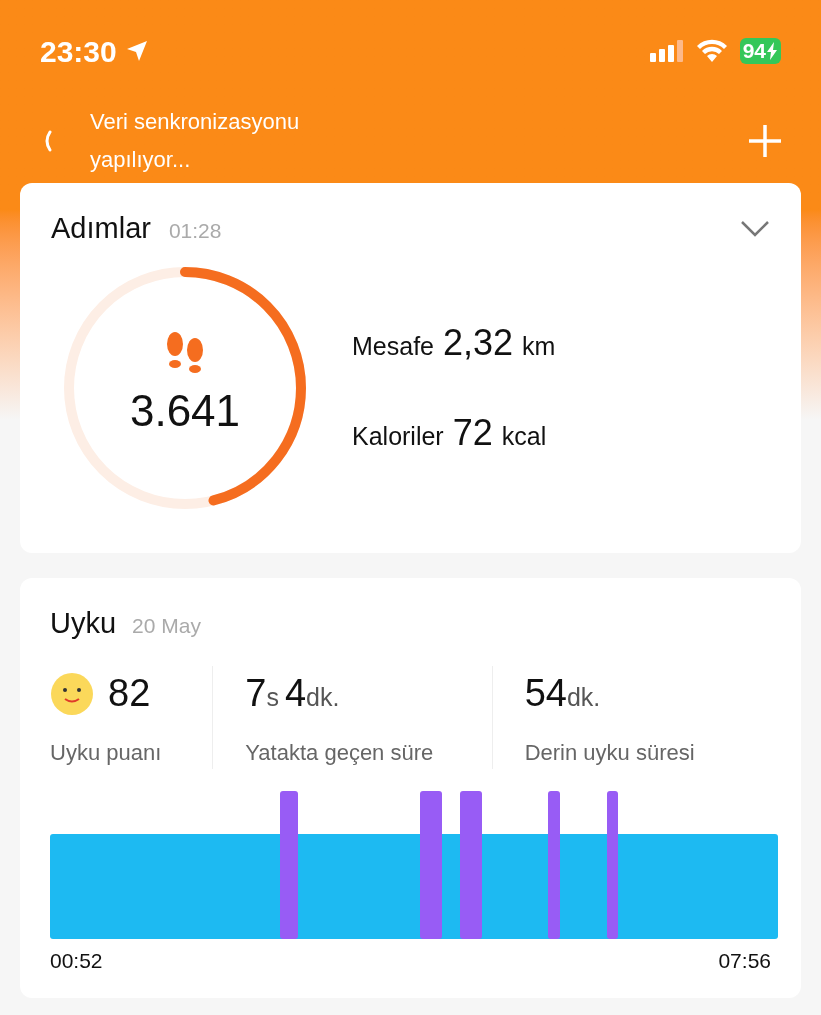 This screenshot has height=1015, width=821. I want to click on stat-unit: s, so click(272, 697).